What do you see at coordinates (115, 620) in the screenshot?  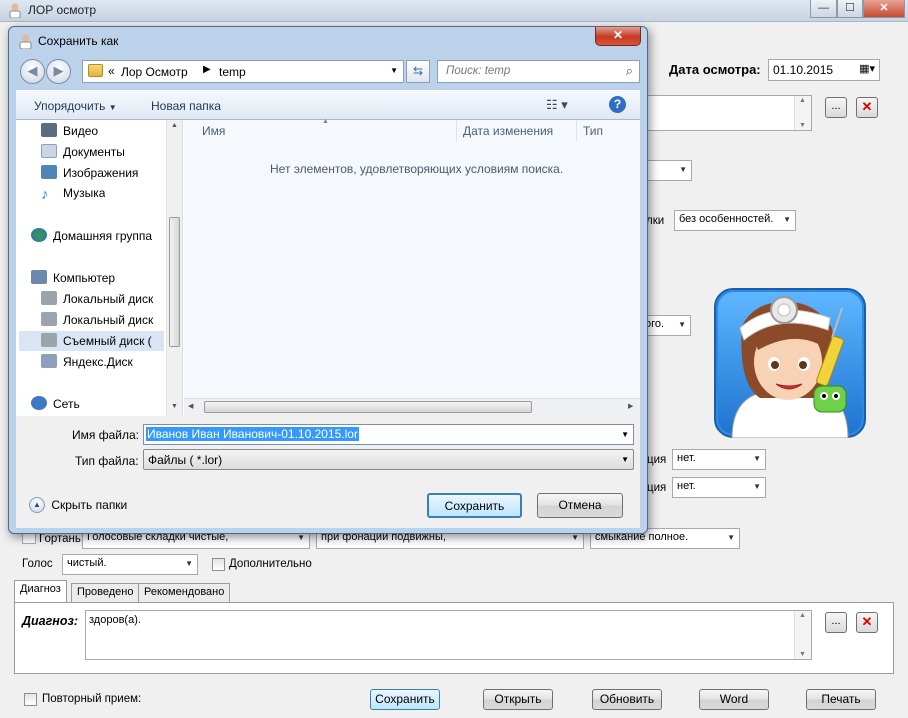 I see `diagnosis-text: здоров(а).` at bounding box center [115, 620].